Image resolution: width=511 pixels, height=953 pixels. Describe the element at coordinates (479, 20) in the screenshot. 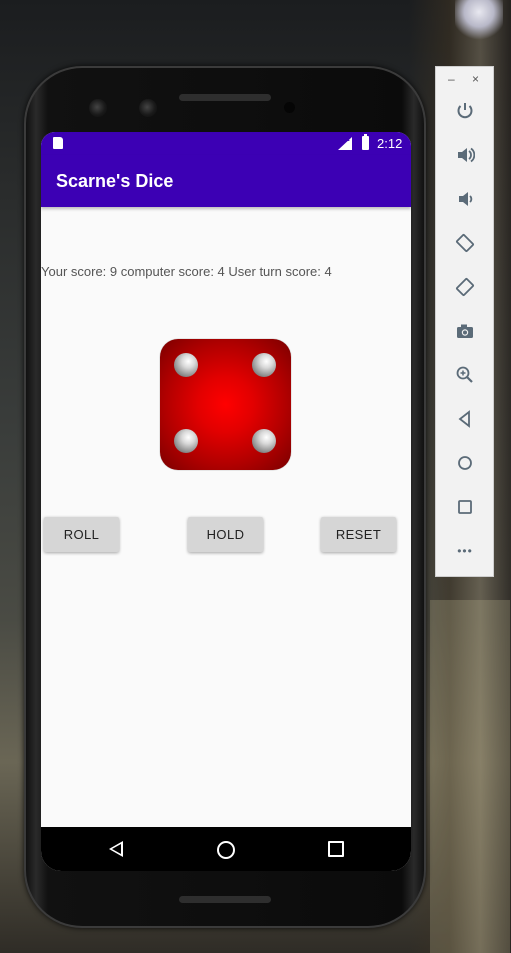

I see `wallpaper-light` at that location.